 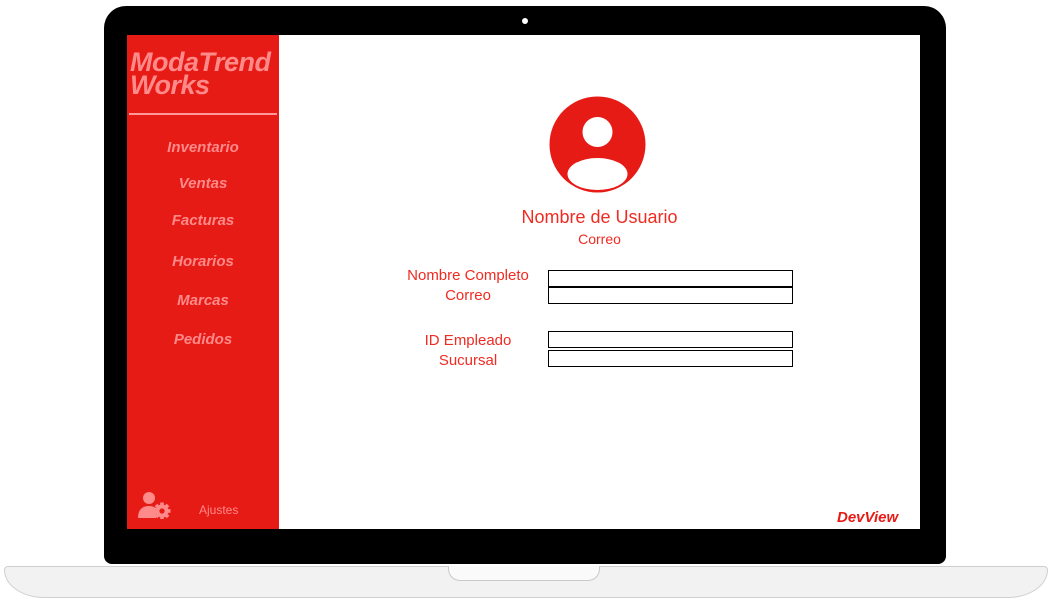 I want to click on sidebar-item-inventario: Inventario, so click(x=203, y=147).